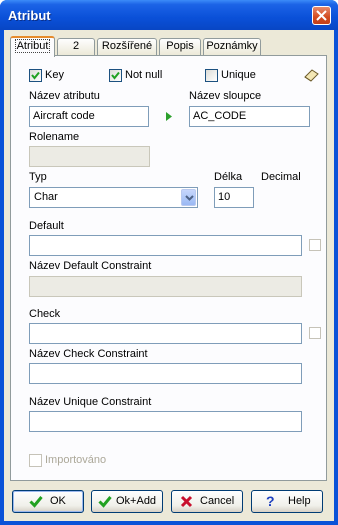 This screenshot has width=338, height=525. What do you see at coordinates (46, 226) in the screenshot?
I see `default-label: Default` at bounding box center [46, 226].